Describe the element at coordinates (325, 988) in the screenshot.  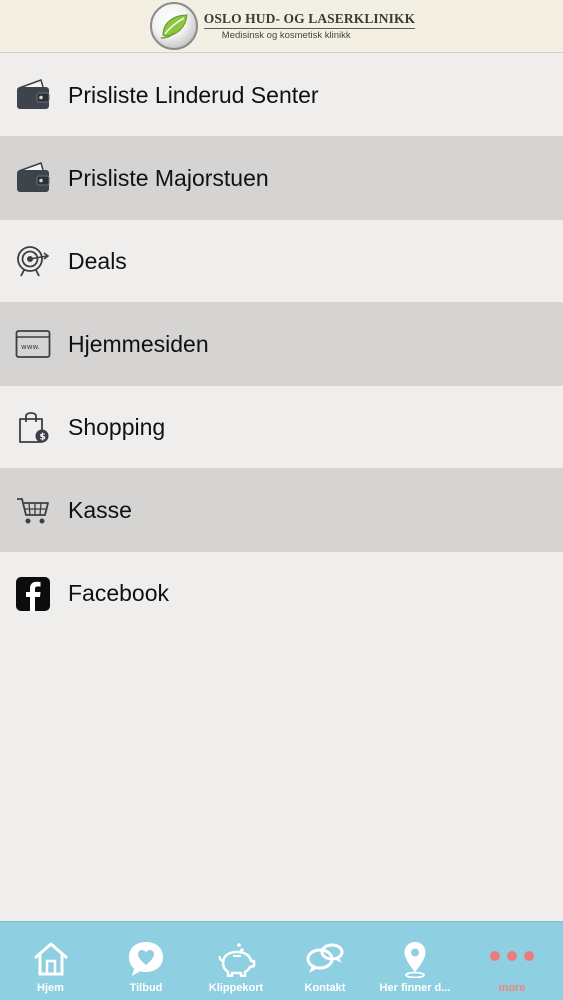
I see `tab-label: Kontakt` at that location.